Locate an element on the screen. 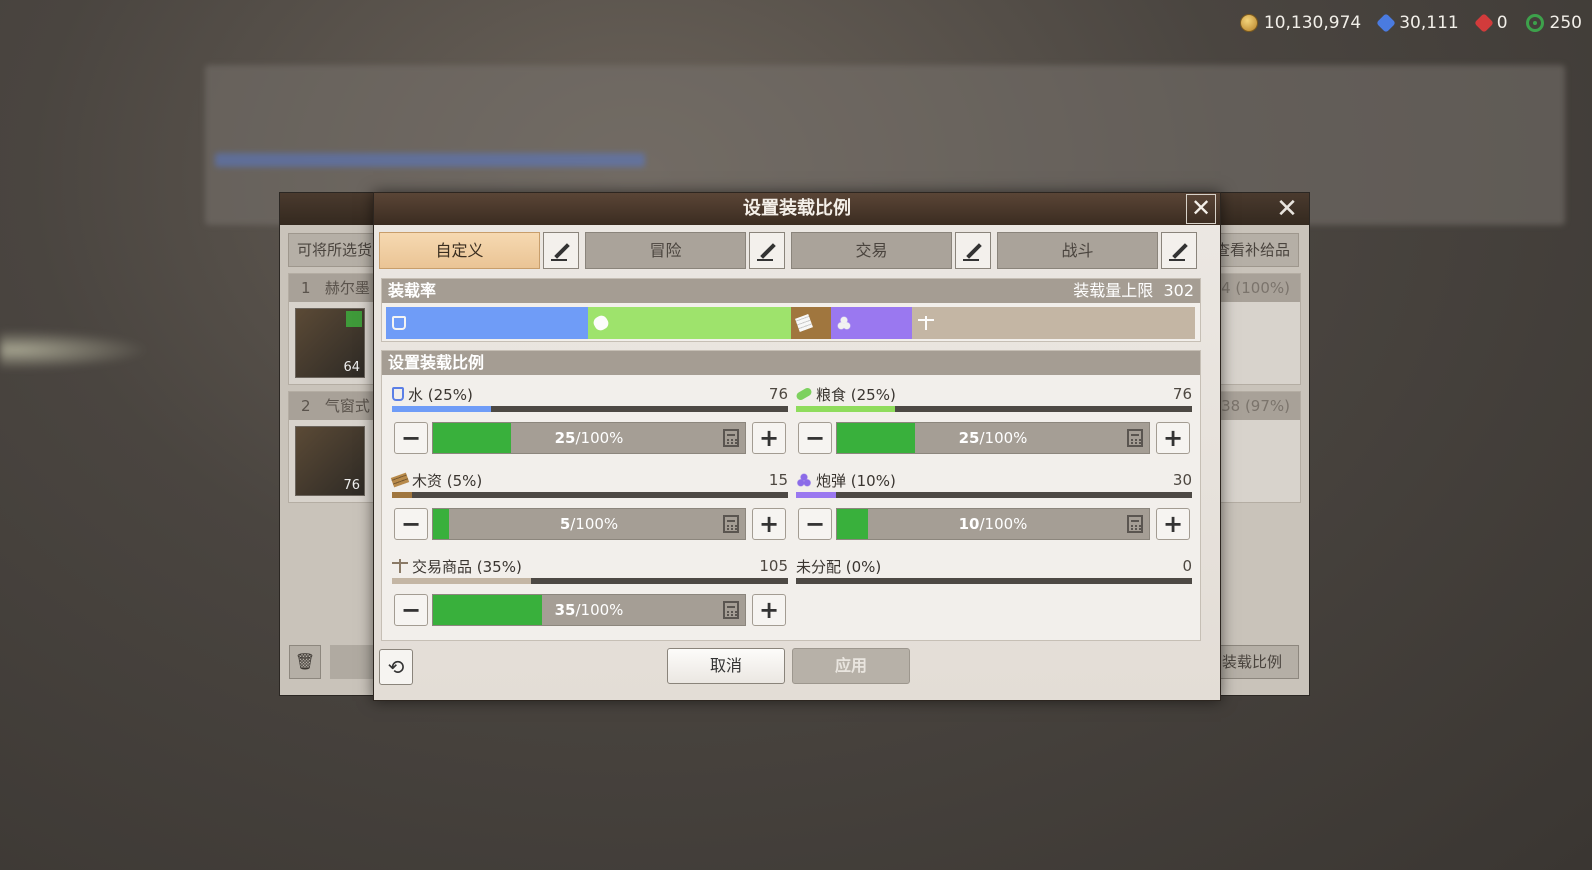  ratio-label: 水 (25%) is located at coordinates (432, 394).